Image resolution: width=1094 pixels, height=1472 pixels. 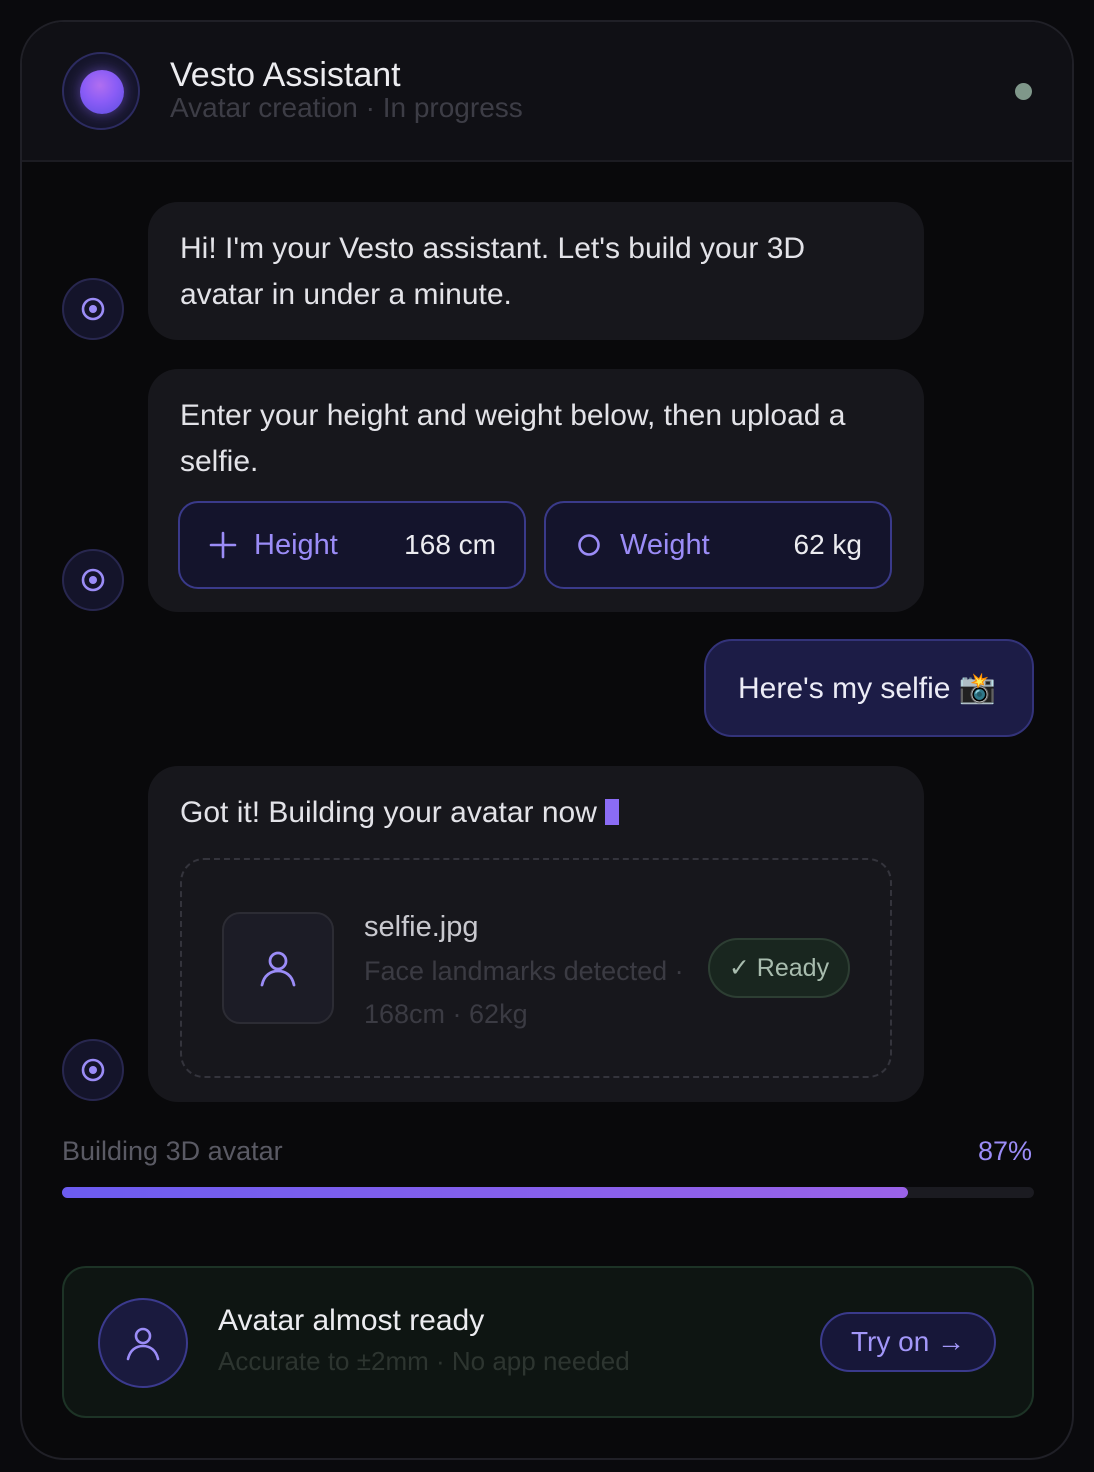 I want to click on avatar-badge, so click(x=143, y=1343).